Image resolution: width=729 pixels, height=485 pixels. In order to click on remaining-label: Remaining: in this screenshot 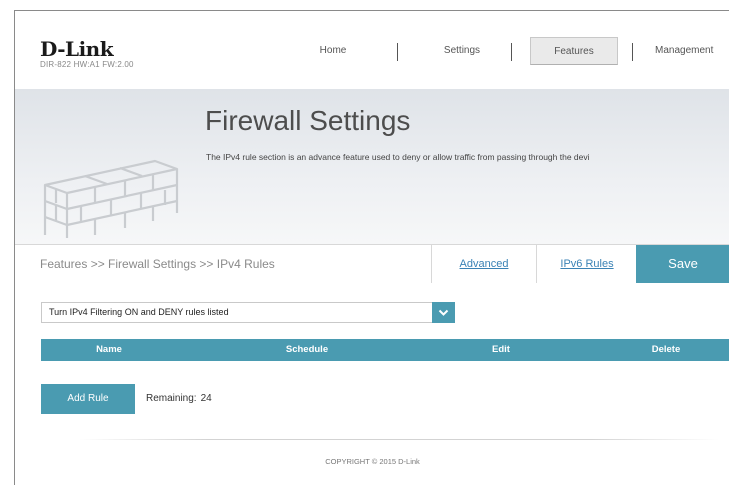, I will do `click(171, 398)`.